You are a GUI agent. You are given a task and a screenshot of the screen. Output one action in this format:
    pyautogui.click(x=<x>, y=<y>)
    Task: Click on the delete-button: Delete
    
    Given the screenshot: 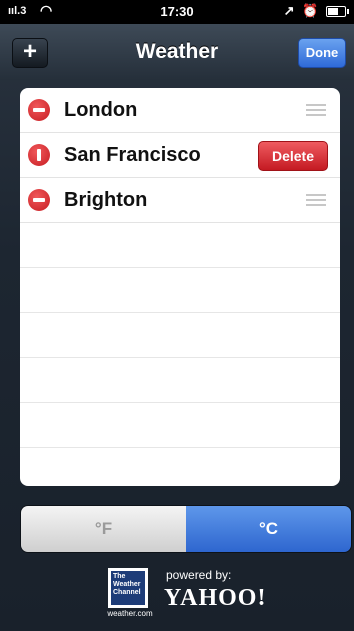 What is the action you would take?
    pyautogui.click(x=293, y=156)
    